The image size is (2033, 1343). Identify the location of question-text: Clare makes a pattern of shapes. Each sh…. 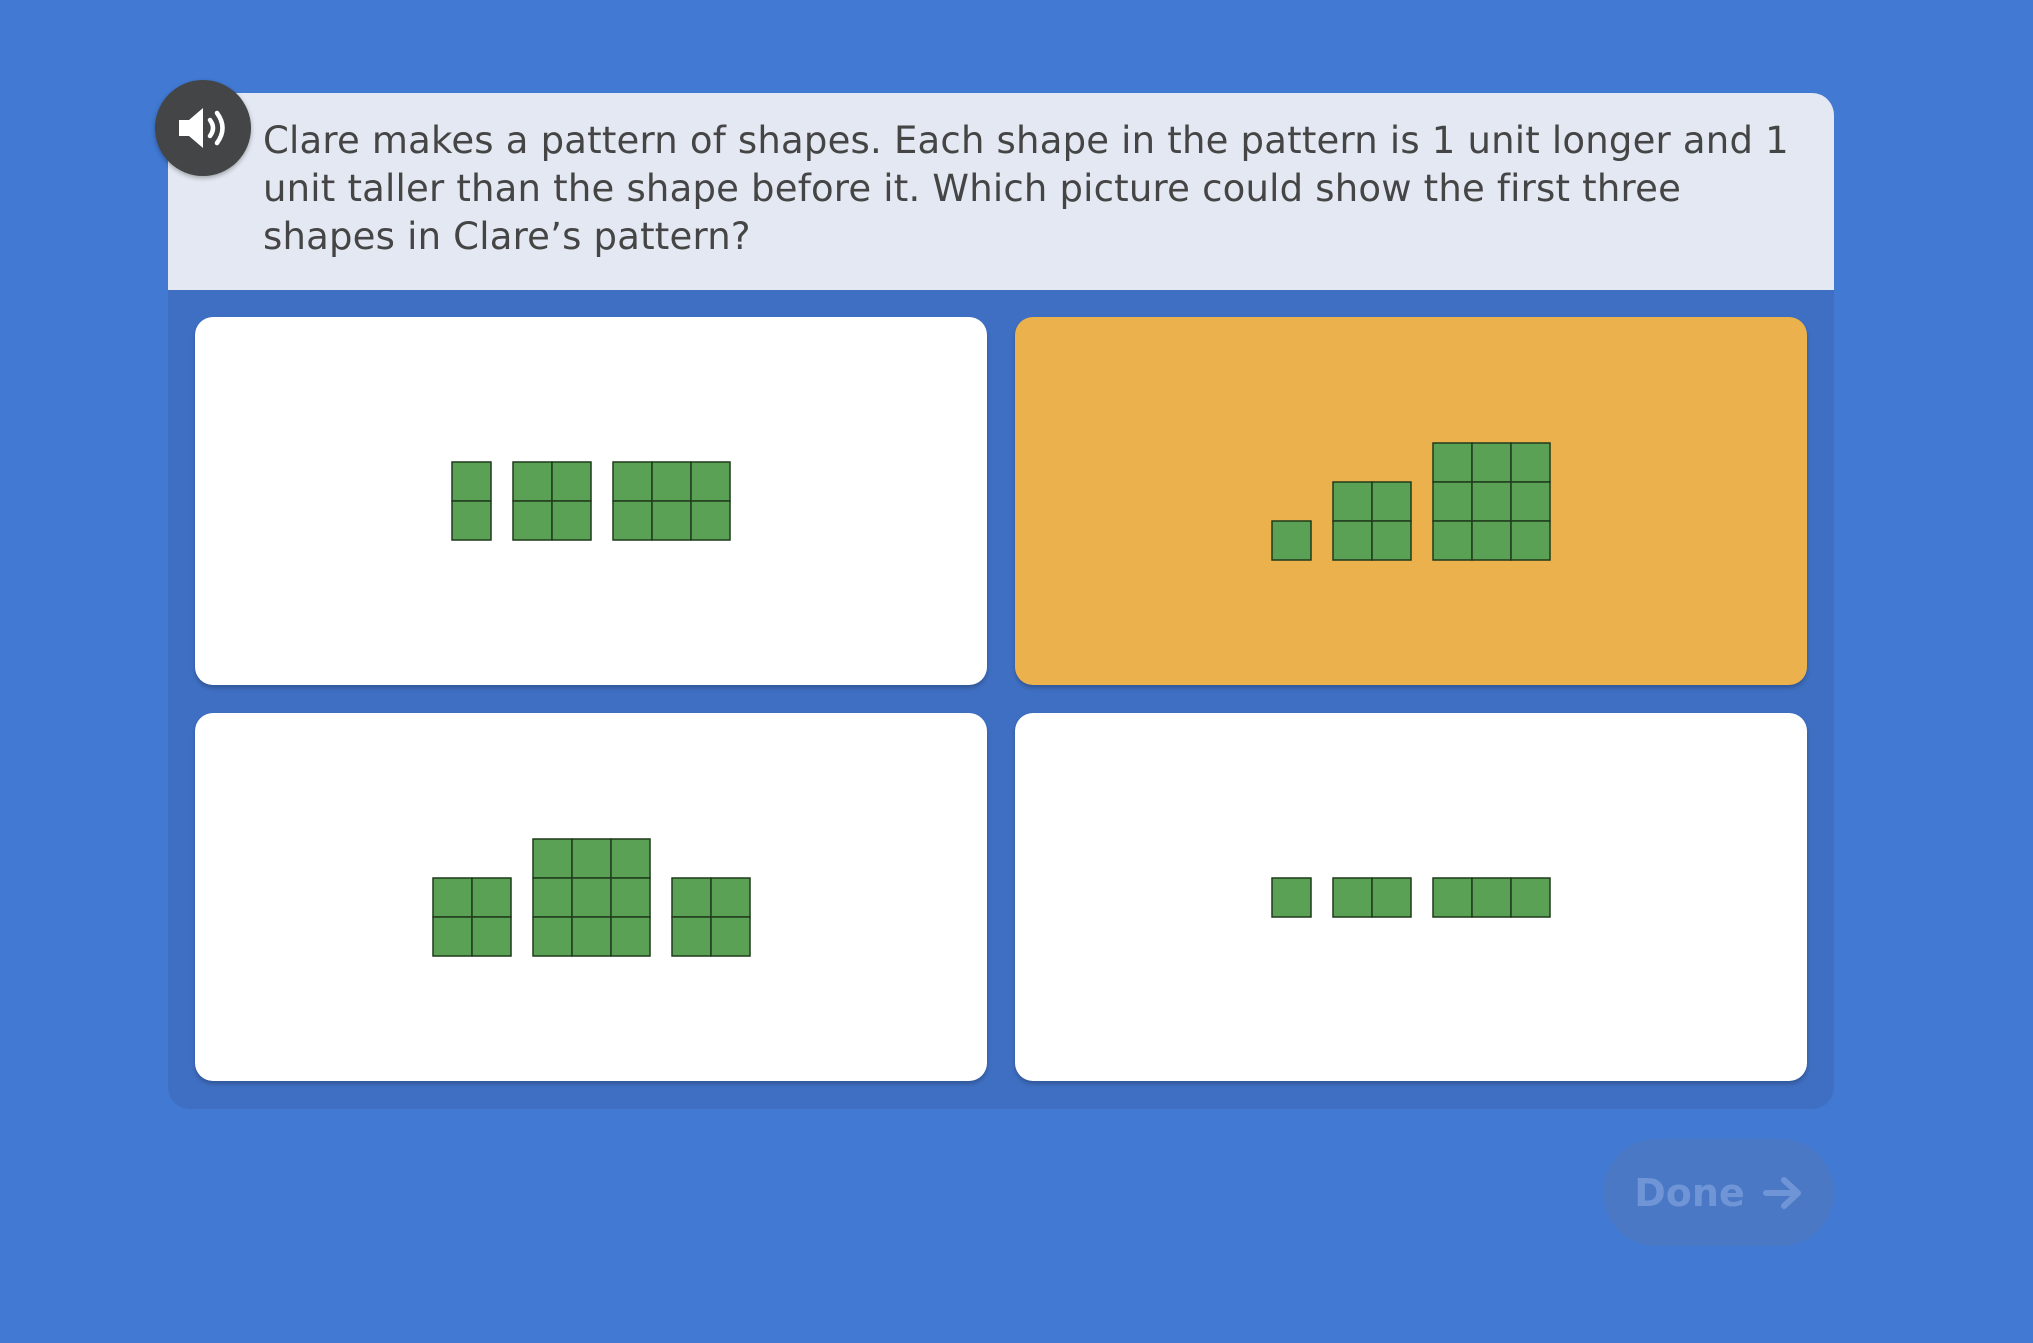
(1026, 188).